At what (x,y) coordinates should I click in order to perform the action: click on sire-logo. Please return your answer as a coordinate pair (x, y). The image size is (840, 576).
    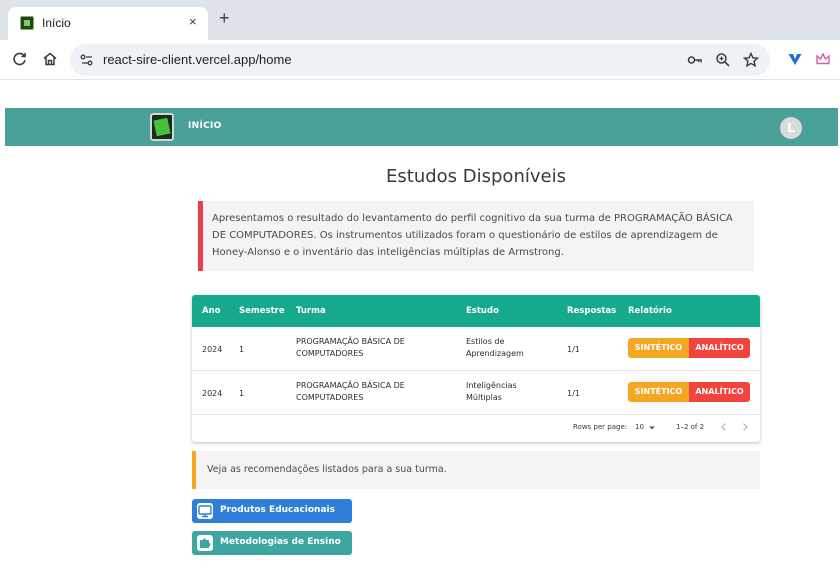
    Looking at the image, I should click on (162, 127).